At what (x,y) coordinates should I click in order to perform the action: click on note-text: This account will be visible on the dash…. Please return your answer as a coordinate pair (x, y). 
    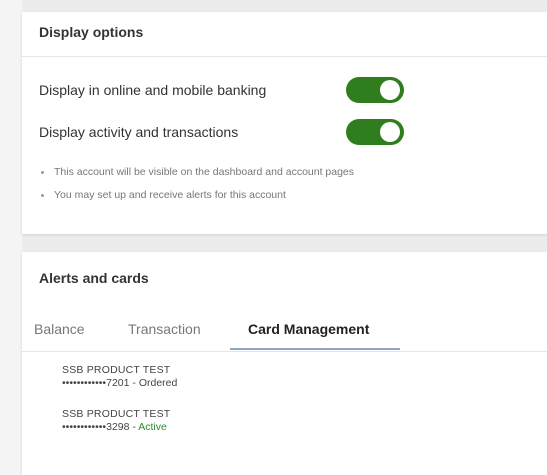
    Looking at the image, I should click on (204, 172).